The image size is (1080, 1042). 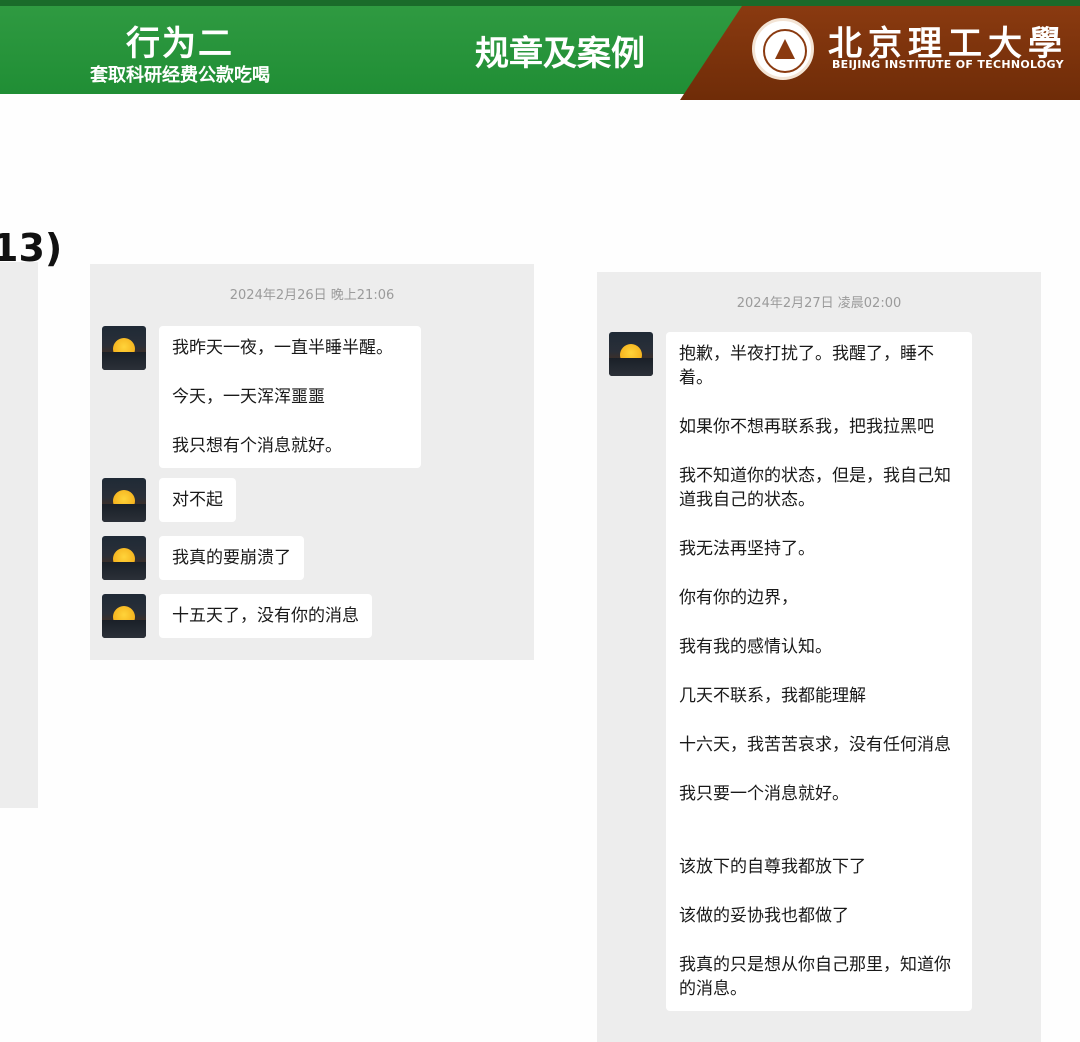 I want to click on message-text: 该放下的自尊我都放下了, so click(x=772, y=867).